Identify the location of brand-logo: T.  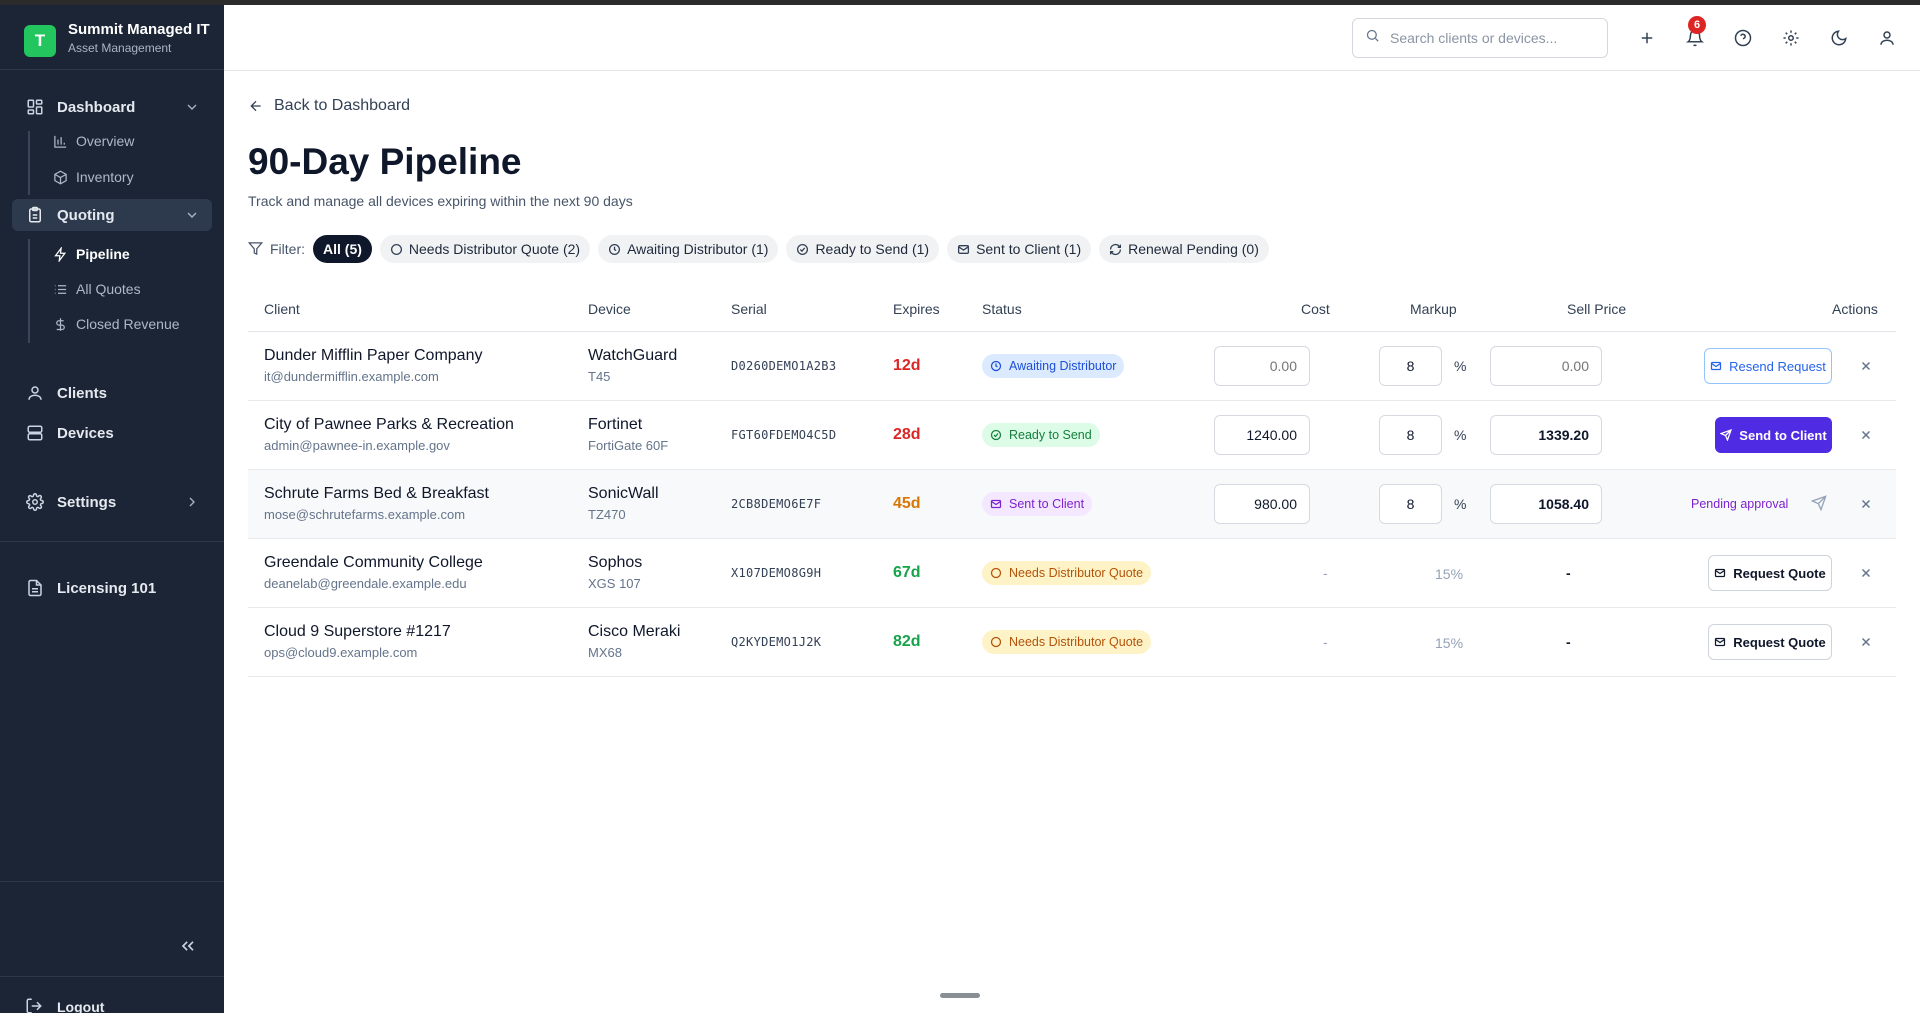
(40, 41).